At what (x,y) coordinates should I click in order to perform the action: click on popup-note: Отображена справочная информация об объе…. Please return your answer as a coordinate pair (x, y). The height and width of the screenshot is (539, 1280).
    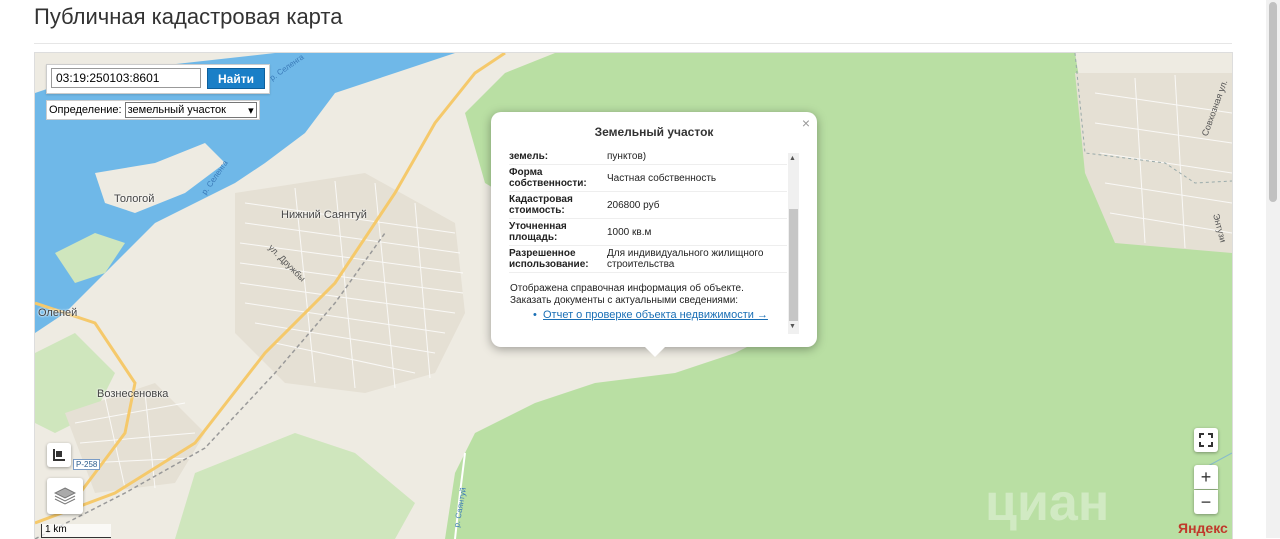
    Looking at the image, I should click on (627, 295).